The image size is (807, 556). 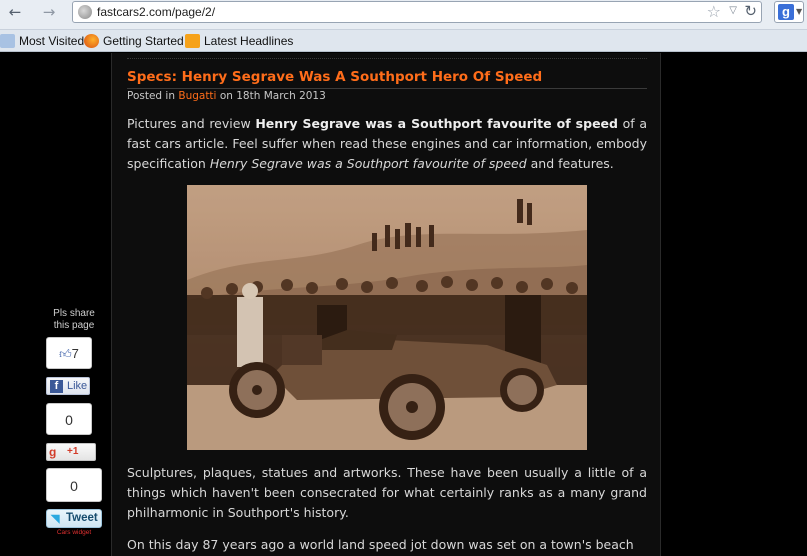 I want to click on facebook-like-button: f Like, so click(x=68, y=386).